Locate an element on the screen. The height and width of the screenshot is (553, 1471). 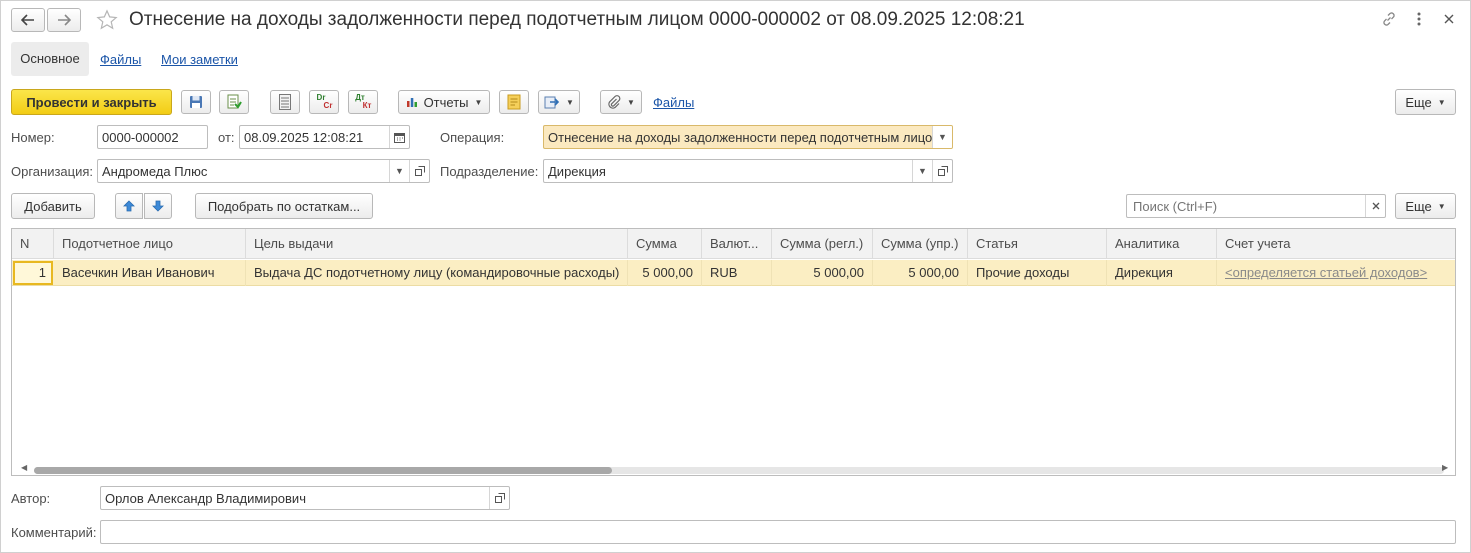
cell-amount-reg: 5 000,00 is located at coordinates (822, 273).